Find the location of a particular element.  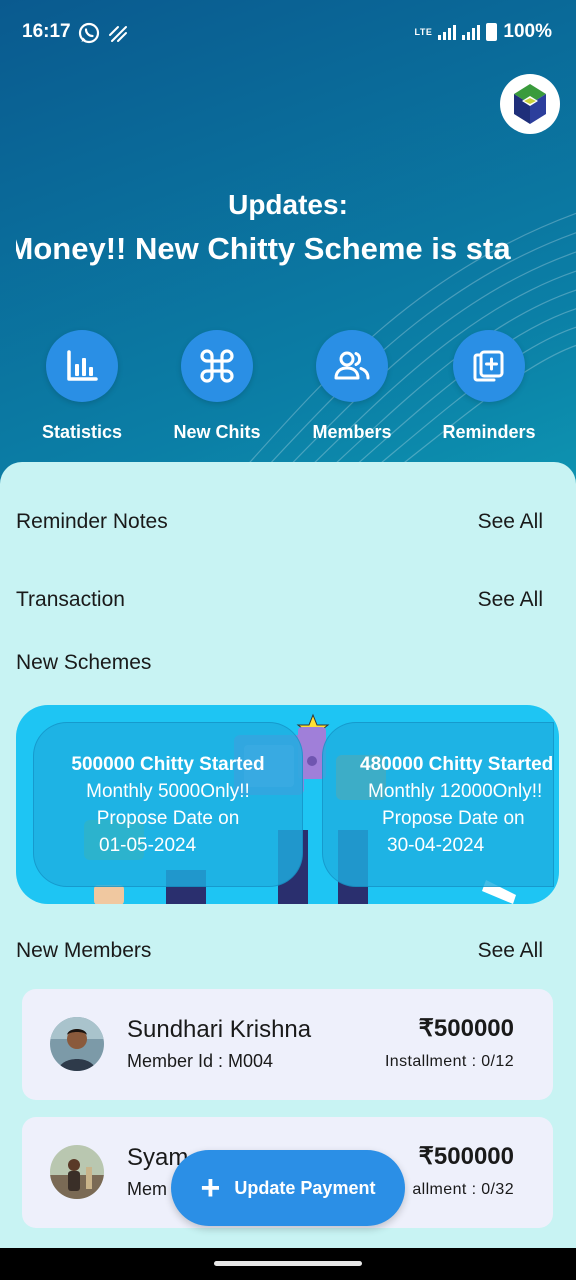

marquee-text: g Money!! New Chitty Scheme is sta is located at coordinates (263, 248).